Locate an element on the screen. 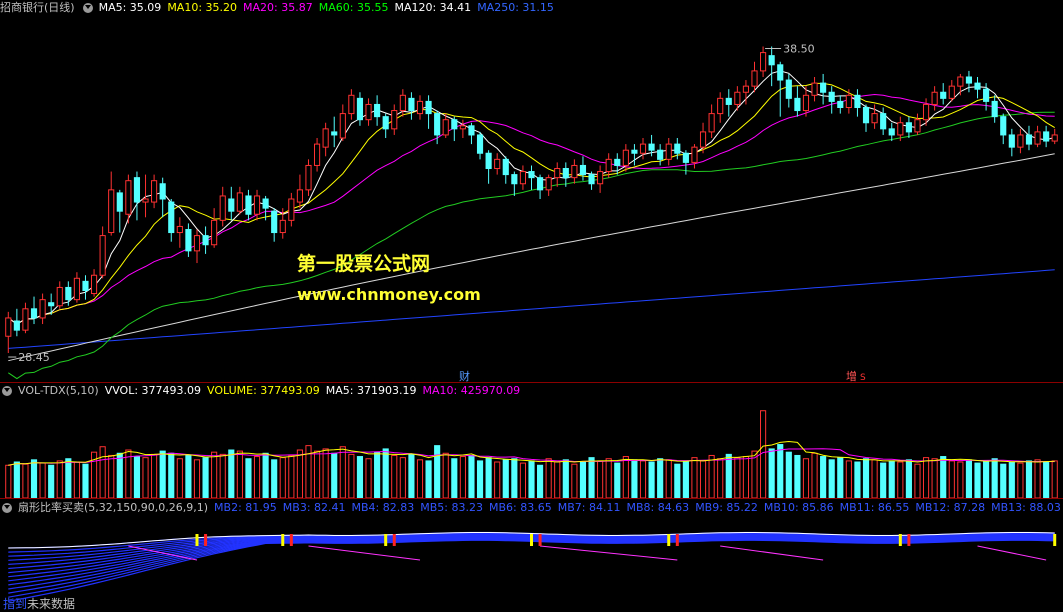 Image resolution: width=1063 pixels, height=612 pixels. indicator-legend-item-8: MB10: 85.86 is located at coordinates (798, 507).